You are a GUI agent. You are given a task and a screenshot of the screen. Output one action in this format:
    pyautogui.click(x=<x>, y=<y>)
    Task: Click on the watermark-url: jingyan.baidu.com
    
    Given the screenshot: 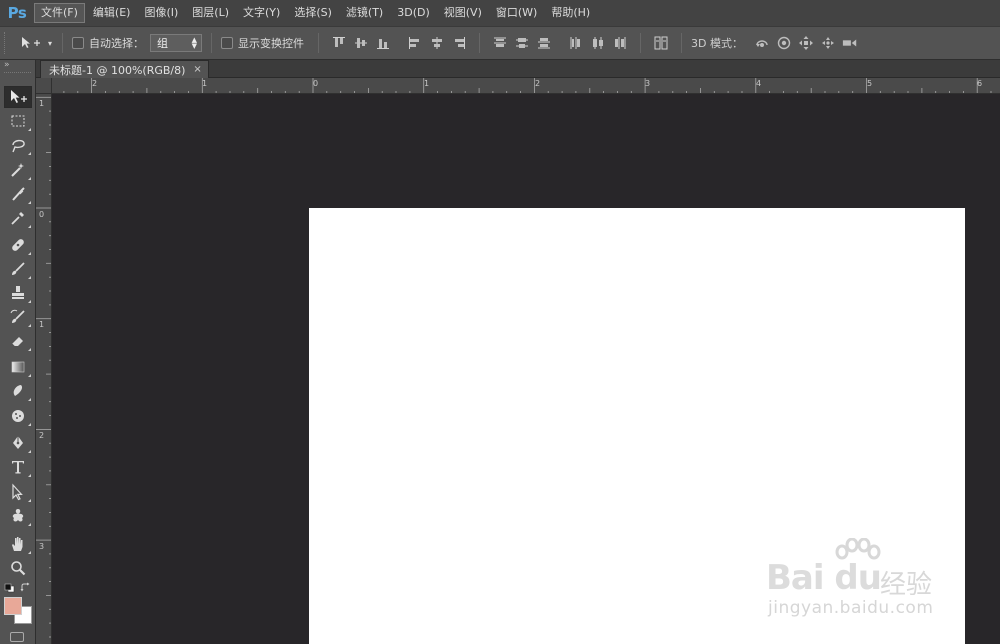 What is the action you would take?
    pyautogui.click(x=851, y=608)
    